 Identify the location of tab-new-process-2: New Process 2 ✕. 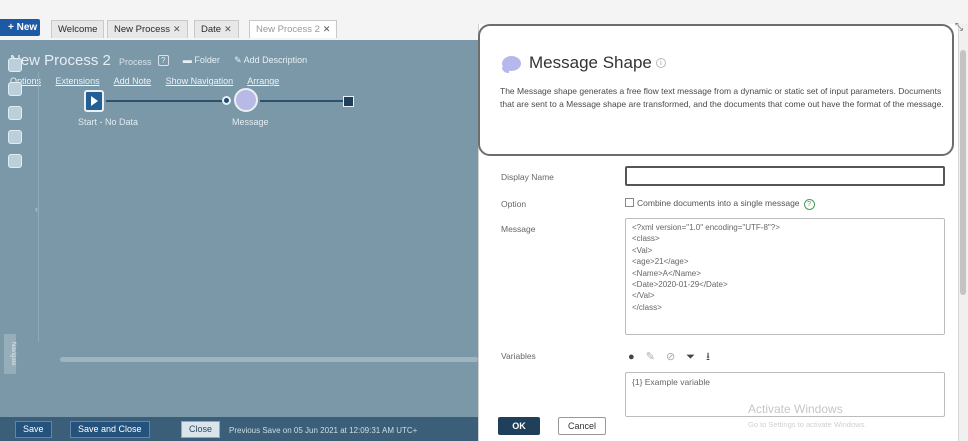
(293, 29).